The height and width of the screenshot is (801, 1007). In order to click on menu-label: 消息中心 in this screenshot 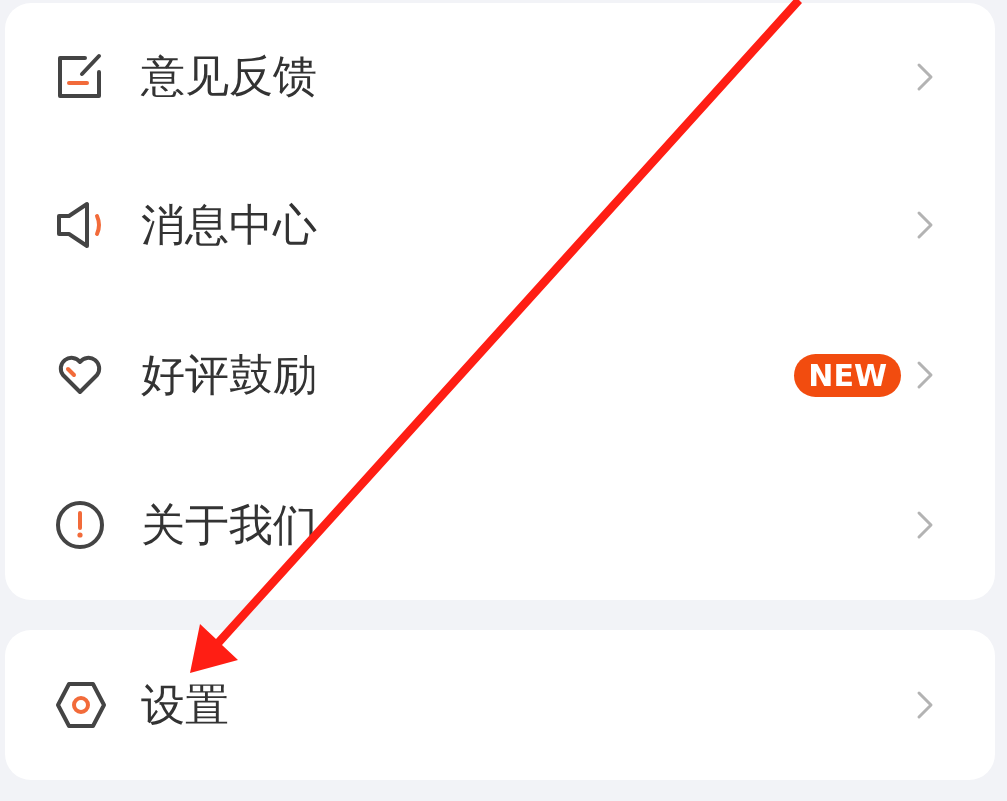, I will do `click(229, 224)`.